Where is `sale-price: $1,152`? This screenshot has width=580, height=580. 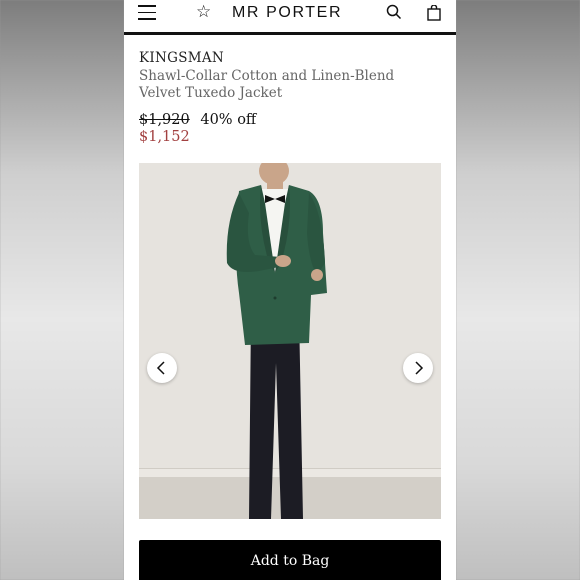 sale-price: $1,152 is located at coordinates (164, 137).